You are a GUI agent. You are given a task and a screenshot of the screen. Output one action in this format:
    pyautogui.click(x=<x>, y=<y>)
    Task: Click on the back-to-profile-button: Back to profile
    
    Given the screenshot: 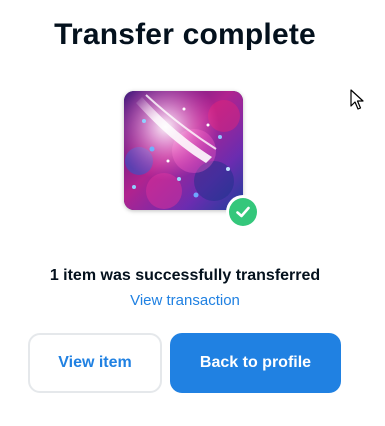 What is the action you would take?
    pyautogui.click(x=255, y=363)
    